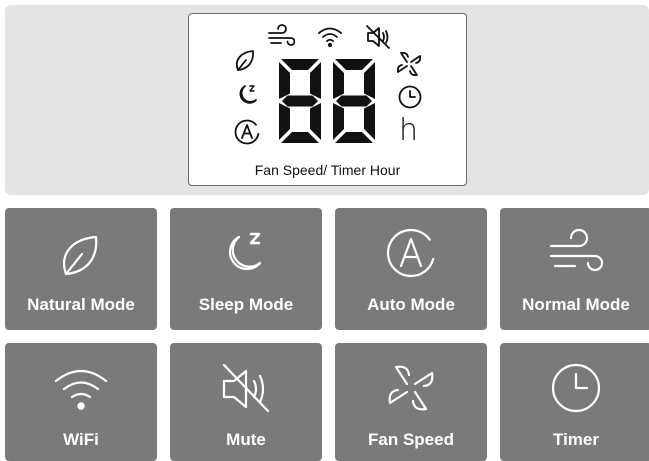 This screenshot has width=649, height=461. Describe the element at coordinates (411, 304) in the screenshot. I see `auto-mode-label: Auto Mode` at that location.